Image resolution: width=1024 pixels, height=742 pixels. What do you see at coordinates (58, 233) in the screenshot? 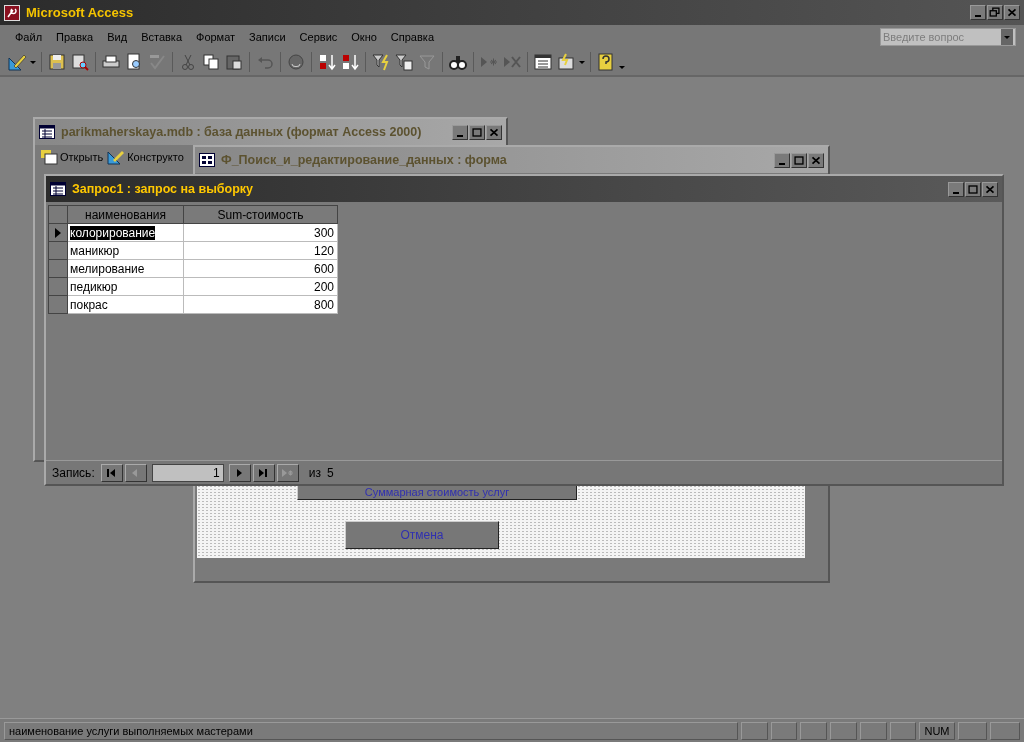
I see `current-row-icon` at bounding box center [58, 233].